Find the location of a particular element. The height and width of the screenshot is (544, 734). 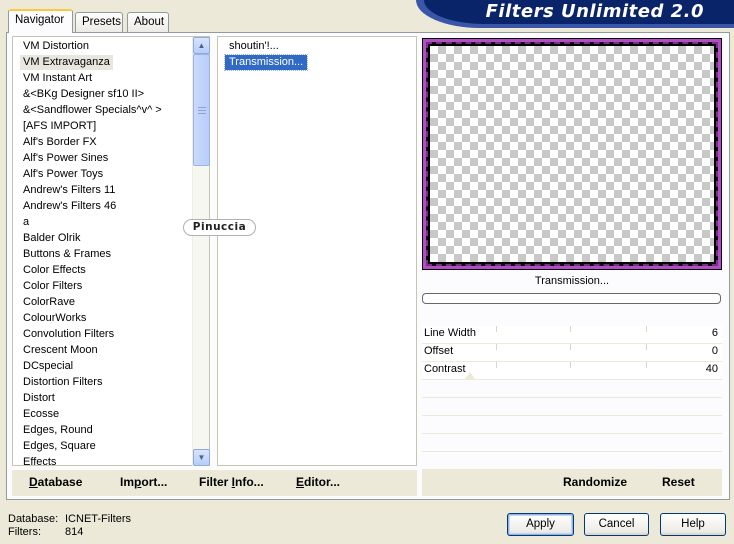

scroll-thumb is located at coordinates (201, 110).